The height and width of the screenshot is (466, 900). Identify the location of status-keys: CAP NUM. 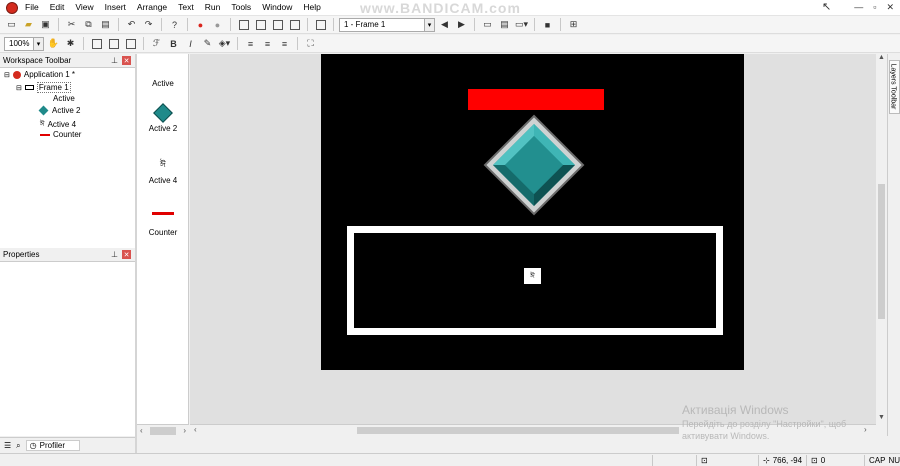
(882, 460).